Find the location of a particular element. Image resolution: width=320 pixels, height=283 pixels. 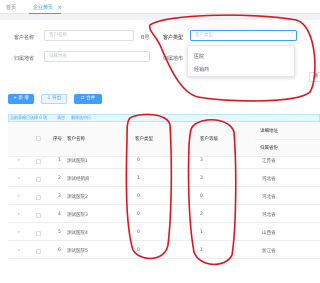

cell-name: 测试医院1 is located at coordinates (77, 161).